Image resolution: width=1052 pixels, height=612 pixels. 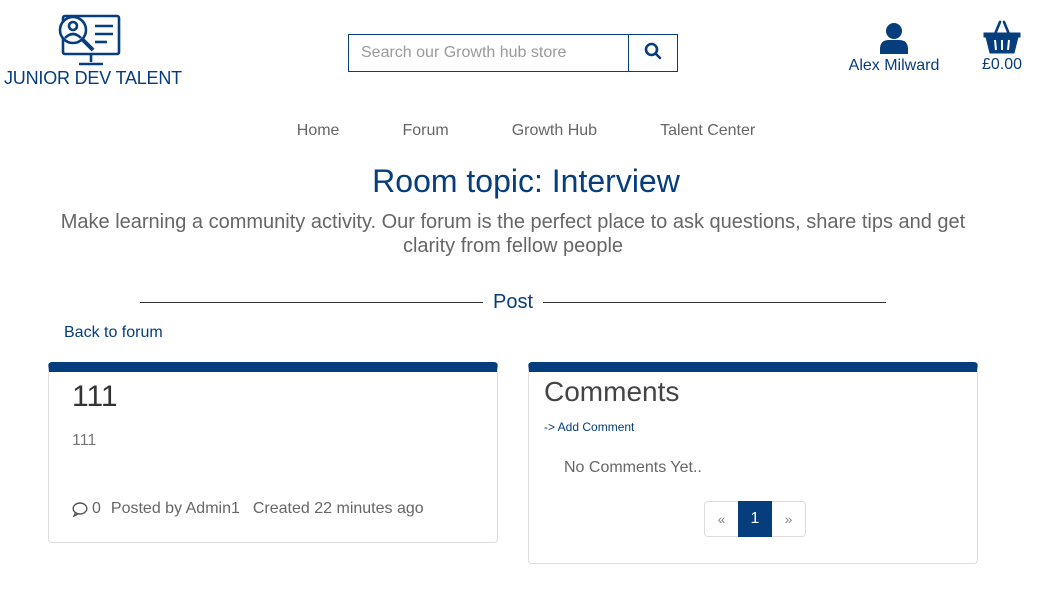 What do you see at coordinates (318, 131) in the screenshot?
I see `nav-home: Home` at bounding box center [318, 131].